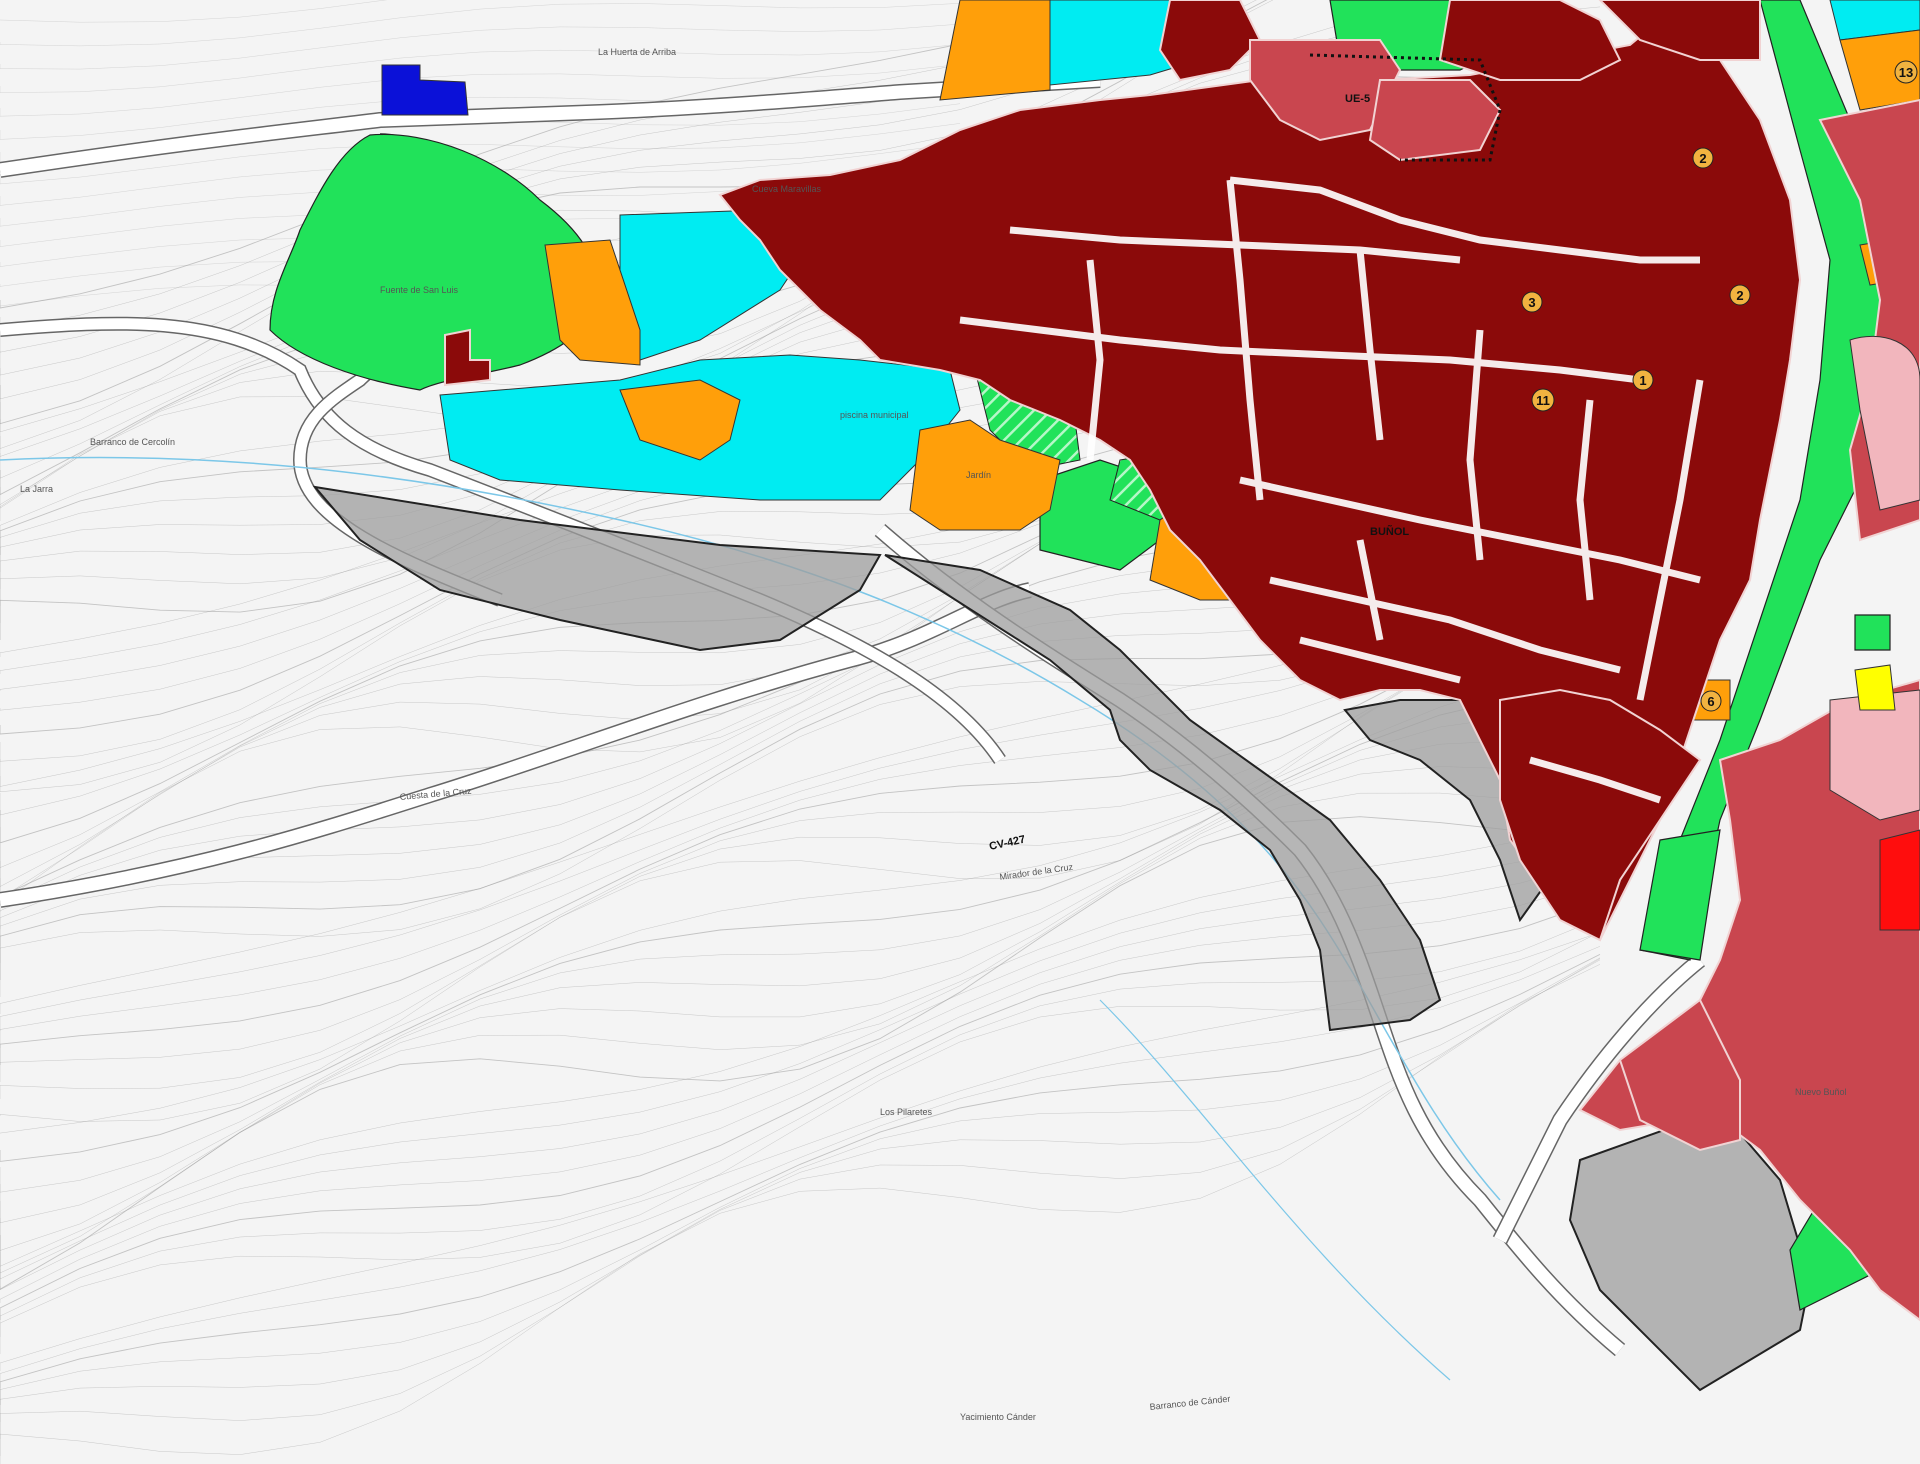 The width and height of the screenshot is (1920, 1464). What do you see at coordinates (998, 1417) in the screenshot?
I see `label-yacimiento: Yacimiento Cánder` at bounding box center [998, 1417].